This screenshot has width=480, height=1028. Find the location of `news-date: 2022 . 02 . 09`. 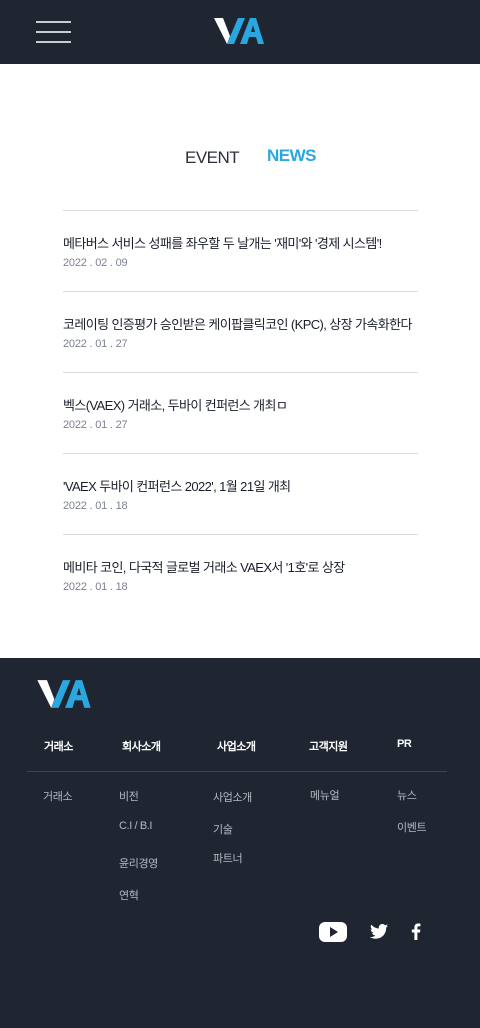

news-date: 2022 . 02 . 09 is located at coordinates (95, 263).